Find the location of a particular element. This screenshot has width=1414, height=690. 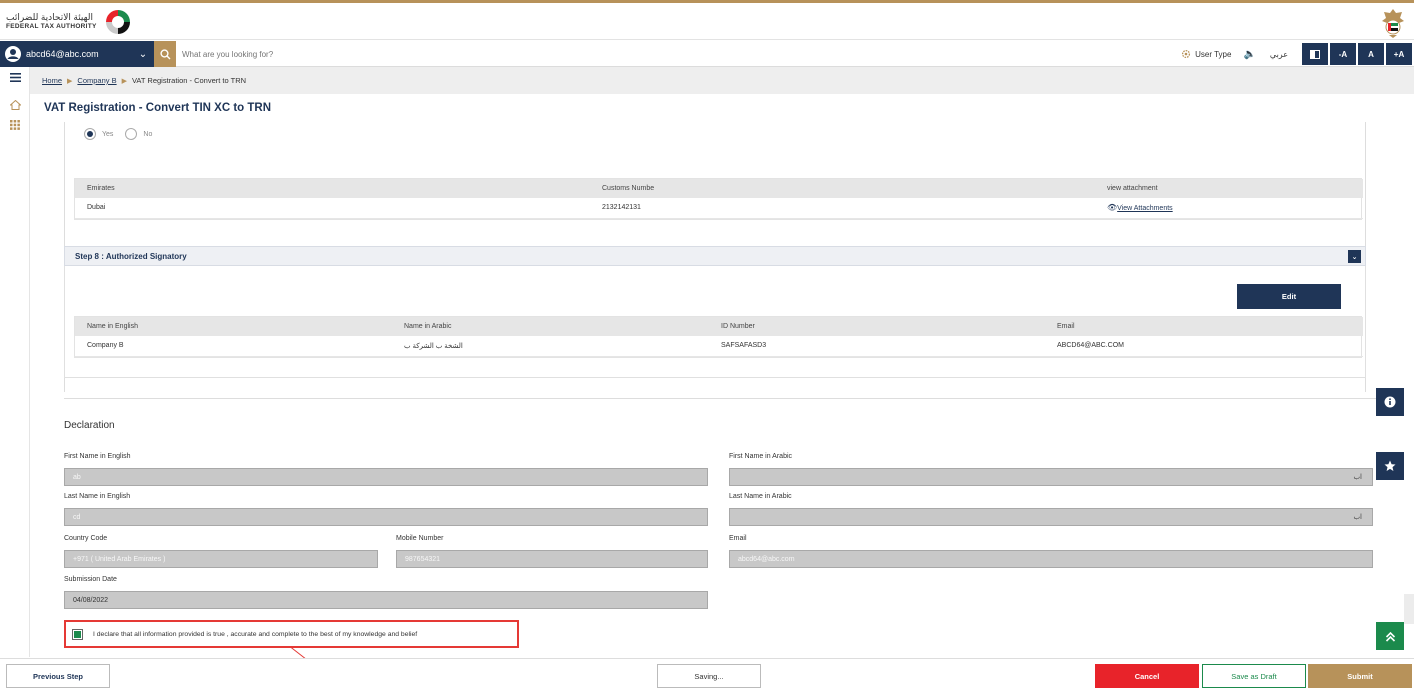

grid-nav is located at coordinates (15, 125).